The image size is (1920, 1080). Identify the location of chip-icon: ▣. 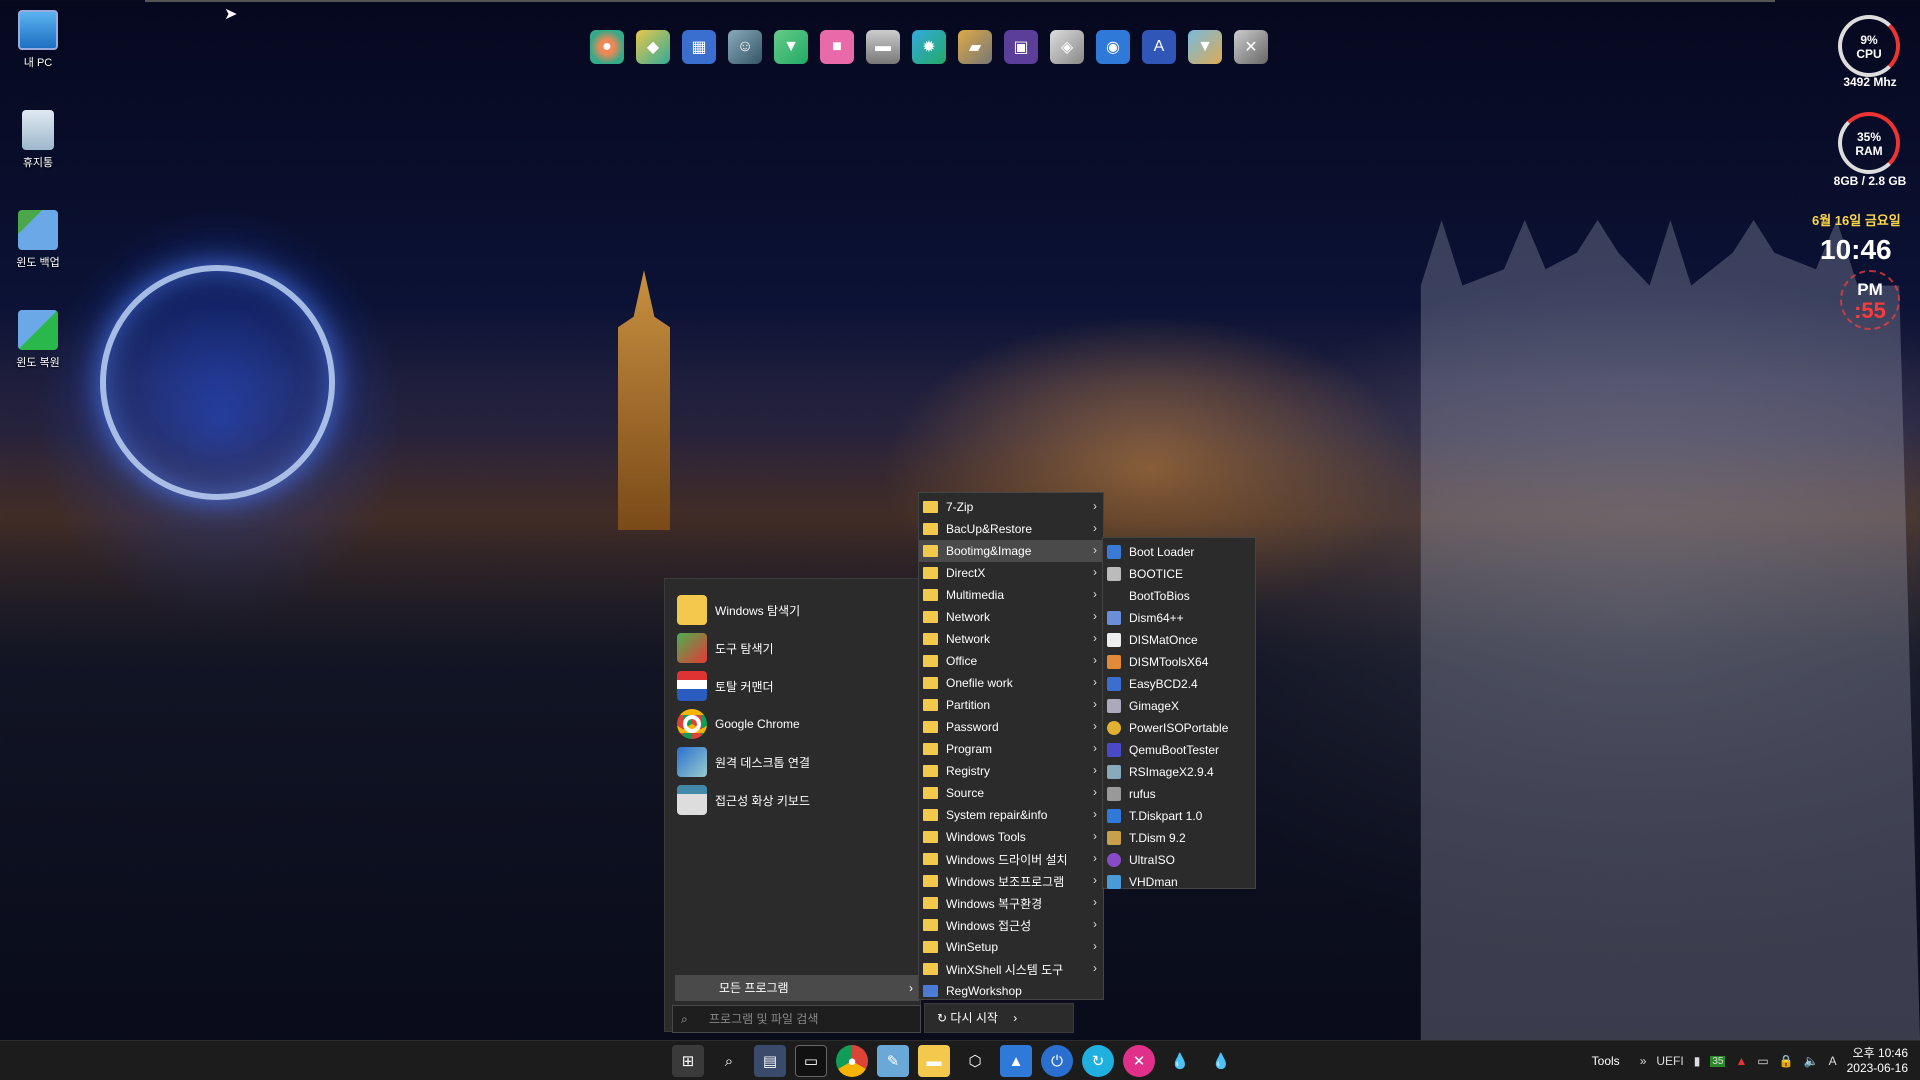
(1021, 47).